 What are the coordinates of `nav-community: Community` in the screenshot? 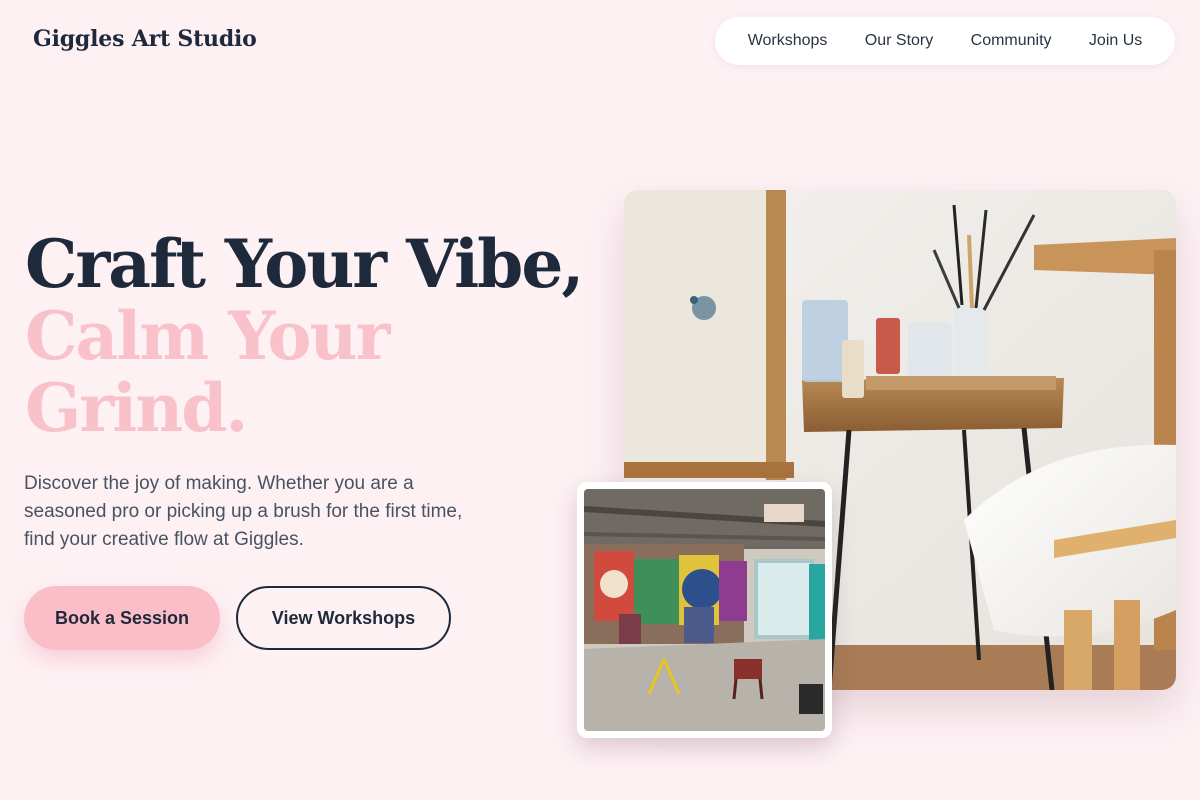 It's located at (1011, 41).